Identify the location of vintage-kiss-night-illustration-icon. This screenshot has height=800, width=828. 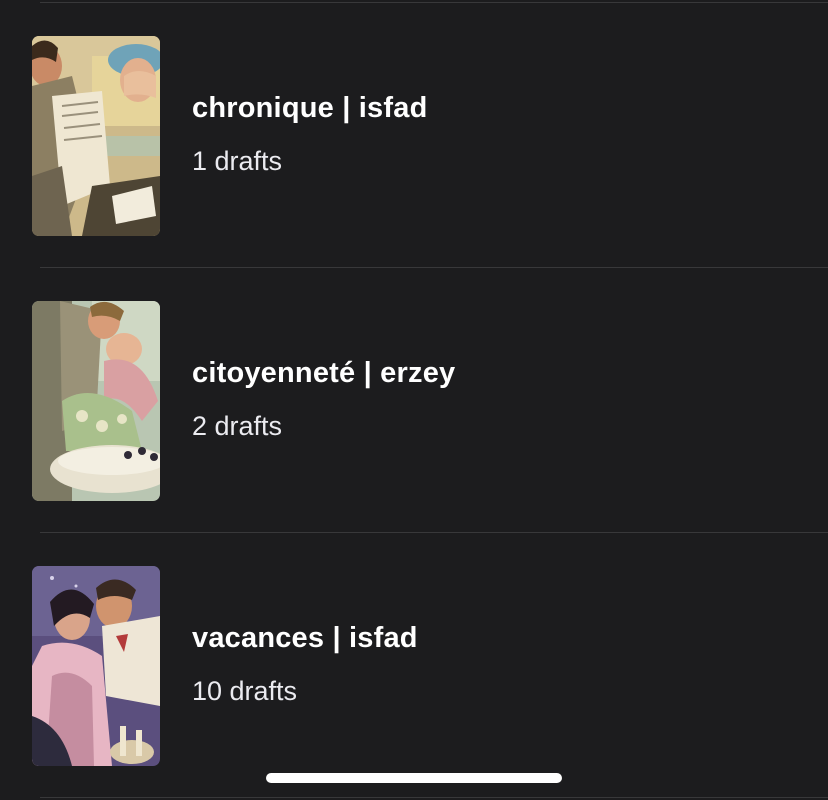
(96, 666).